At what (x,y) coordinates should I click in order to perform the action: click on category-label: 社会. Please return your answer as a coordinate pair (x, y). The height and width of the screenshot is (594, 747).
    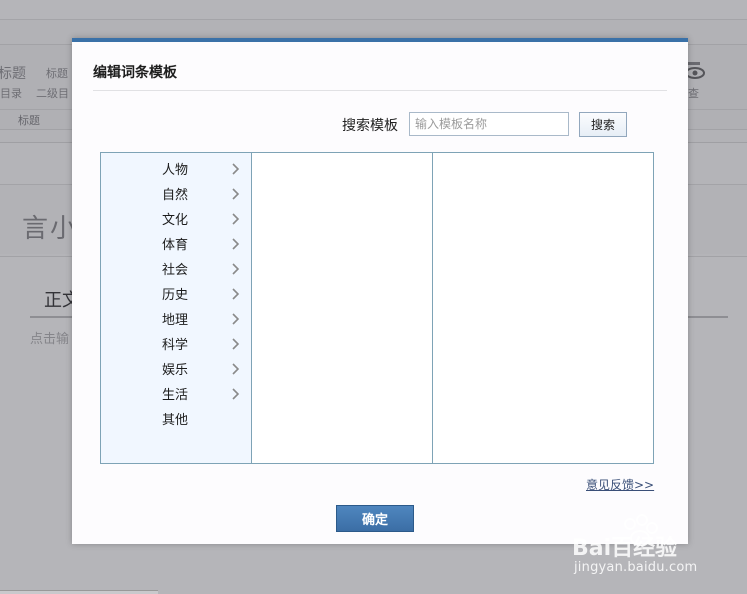
    Looking at the image, I should click on (175, 270).